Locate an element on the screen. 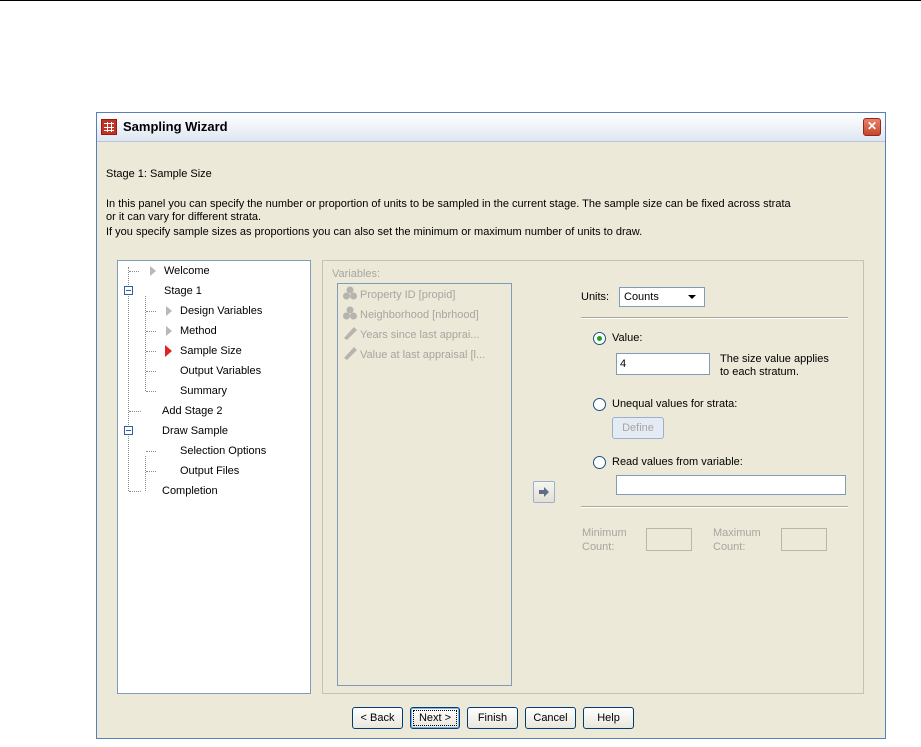 The image size is (921, 747). read-from-variable-label: Read values from variable: is located at coordinates (677, 462).